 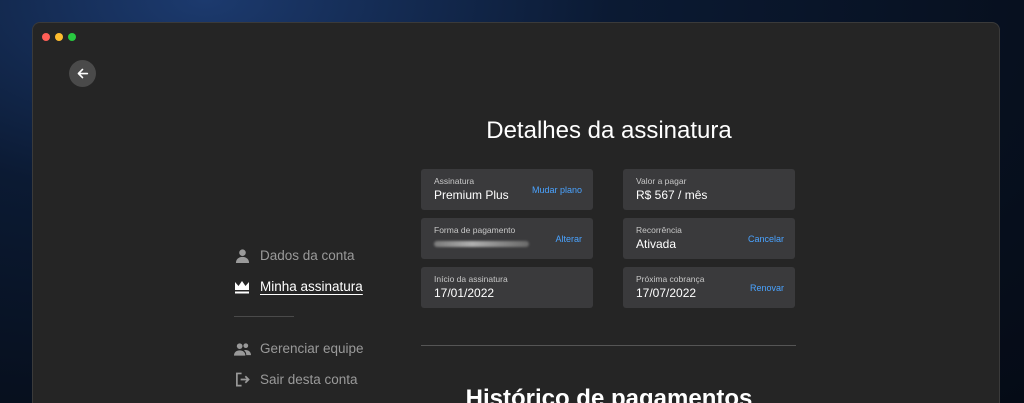 What do you see at coordinates (46, 37) in the screenshot?
I see `close-window-button` at bounding box center [46, 37].